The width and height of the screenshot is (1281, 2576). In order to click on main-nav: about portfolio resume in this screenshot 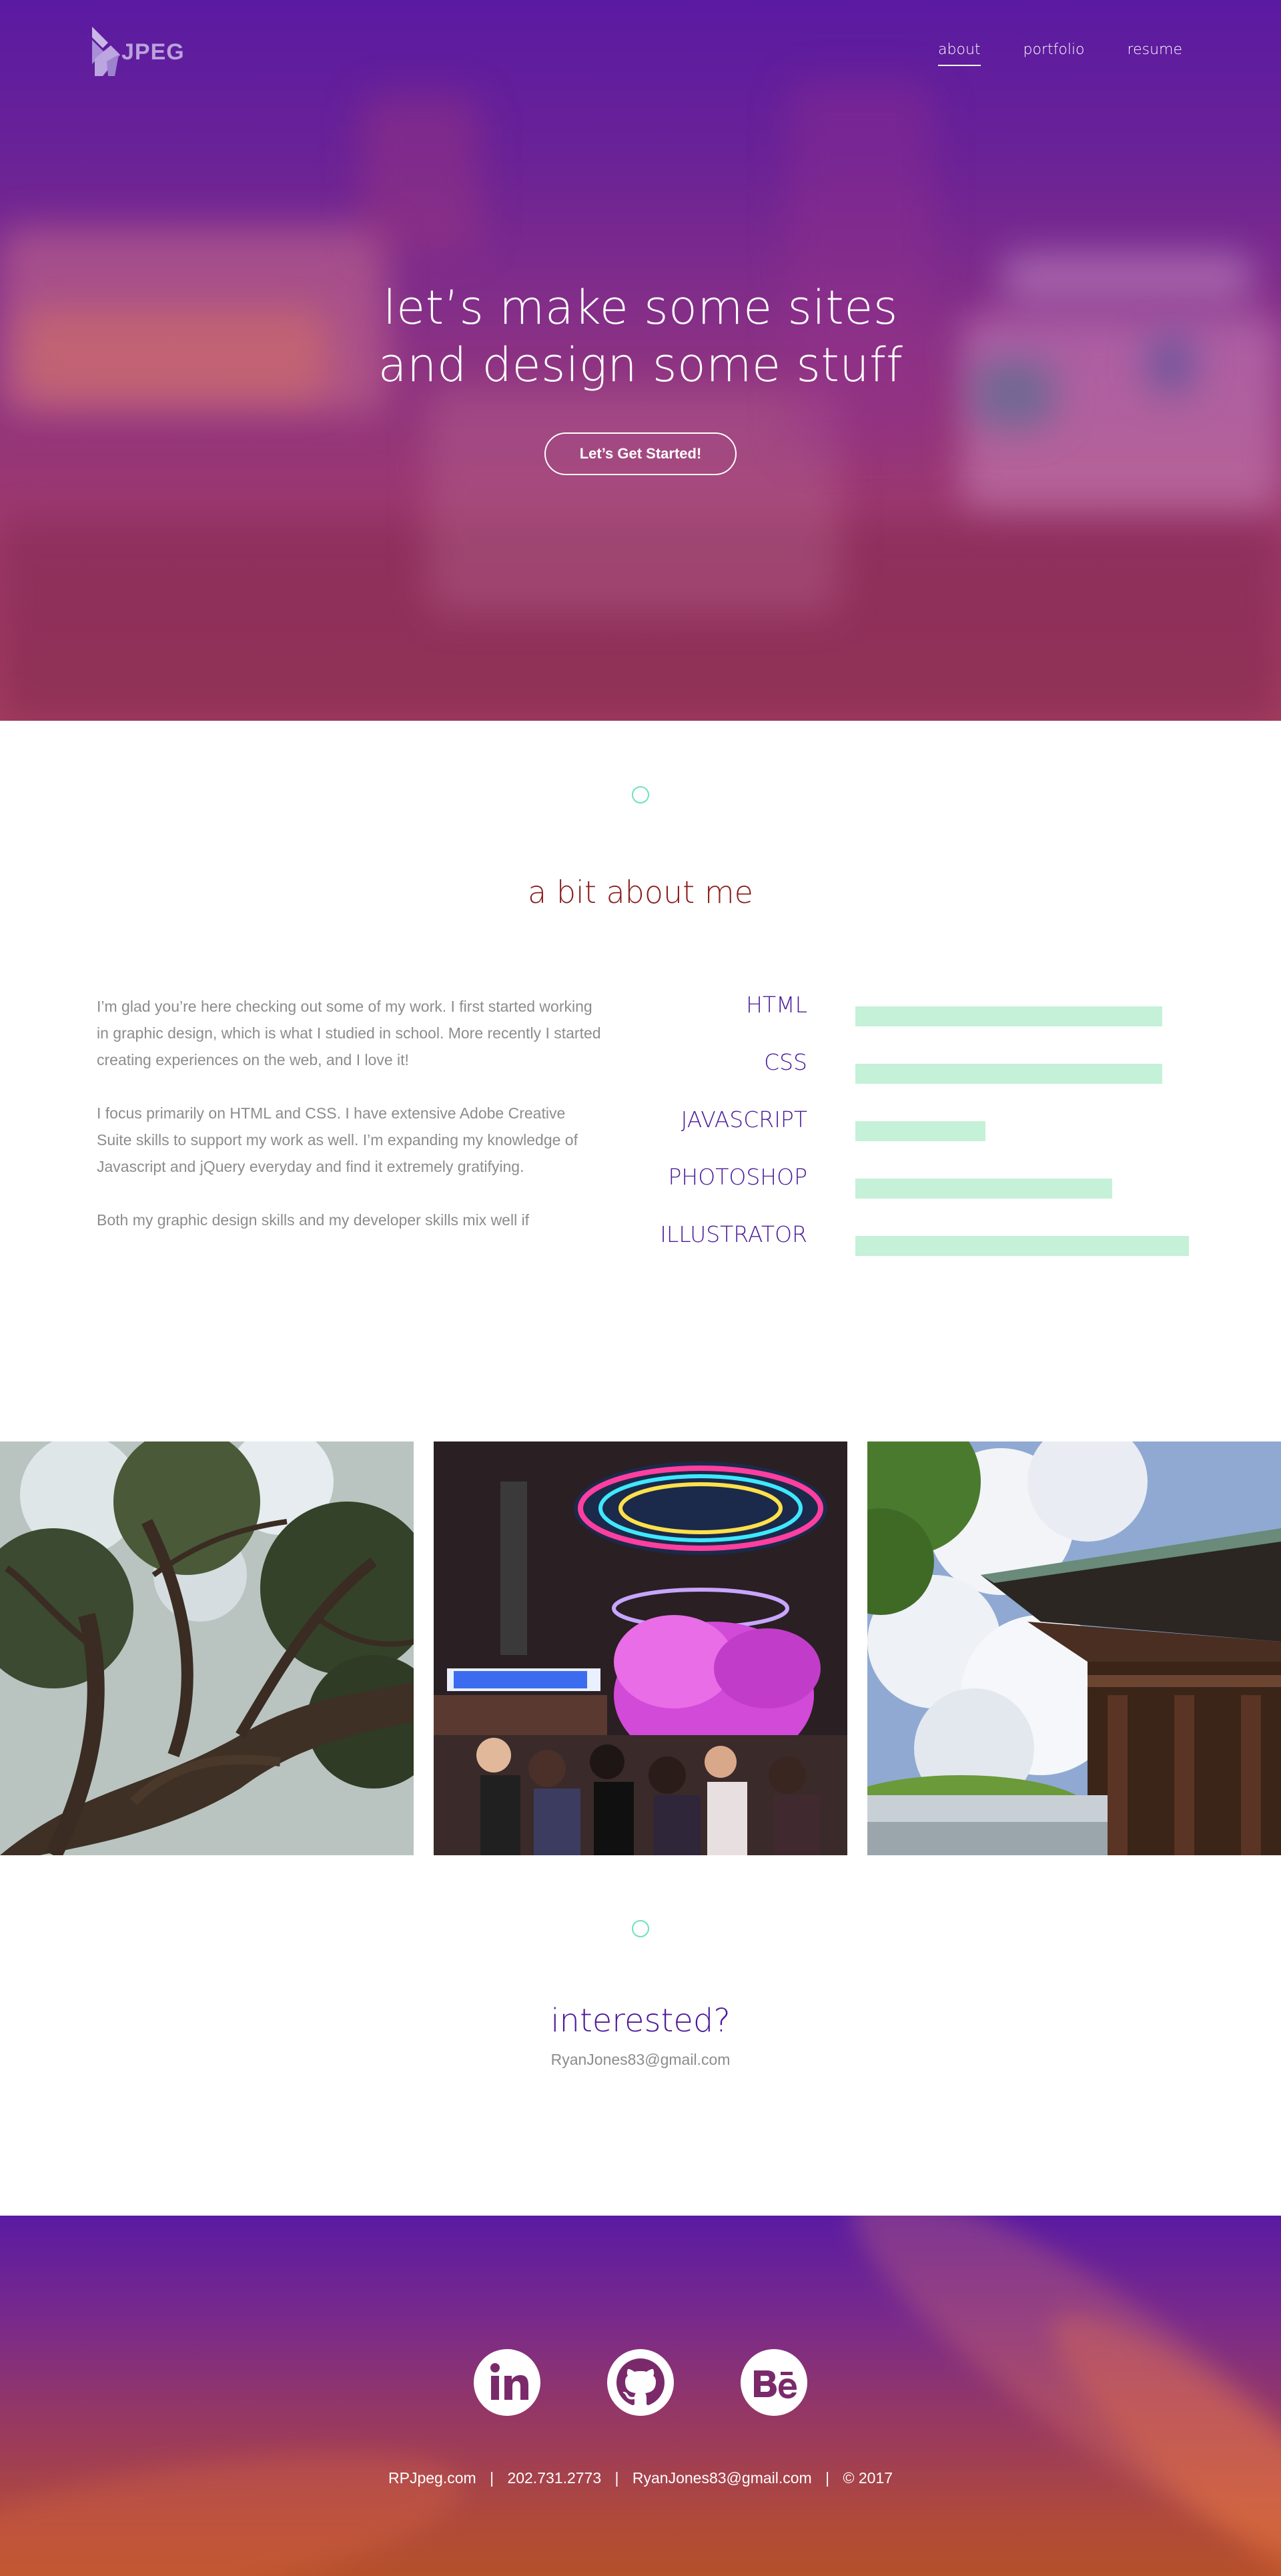, I will do `click(1039, 54)`.